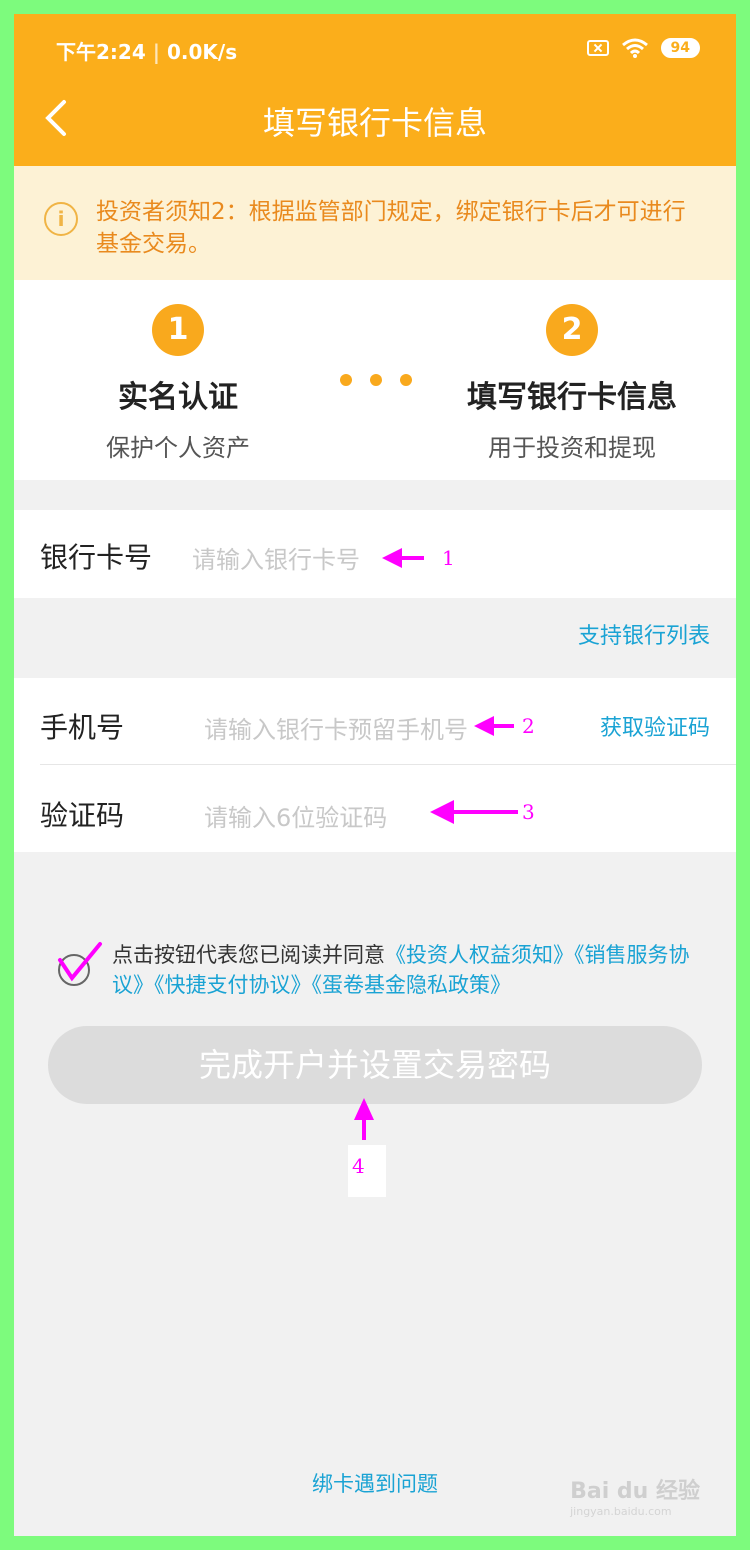 This screenshot has width=750, height=1550. I want to click on watermark-brand: Bai du 经验, so click(635, 1491).